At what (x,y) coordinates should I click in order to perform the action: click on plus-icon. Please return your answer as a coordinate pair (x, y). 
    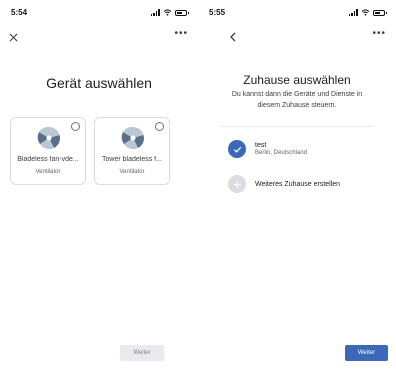
    Looking at the image, I should click on (237, 184).